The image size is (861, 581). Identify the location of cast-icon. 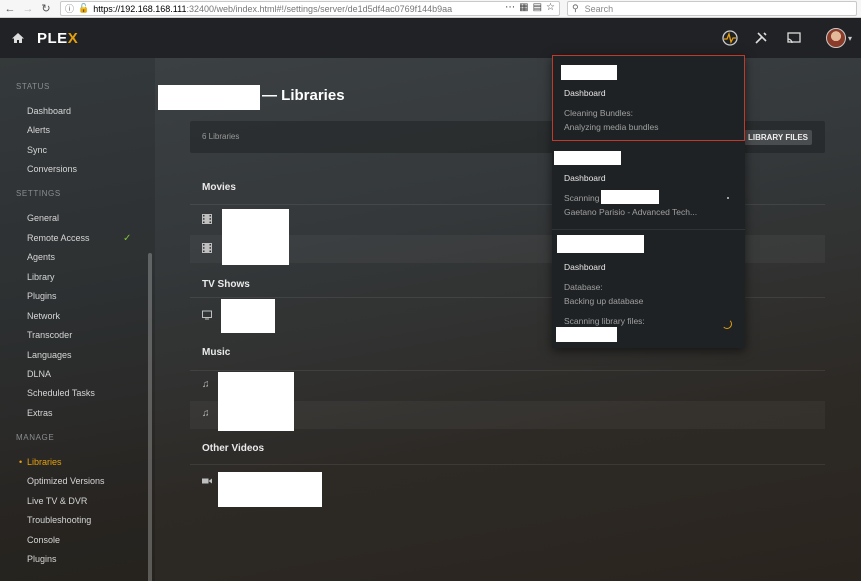
(794, 38).